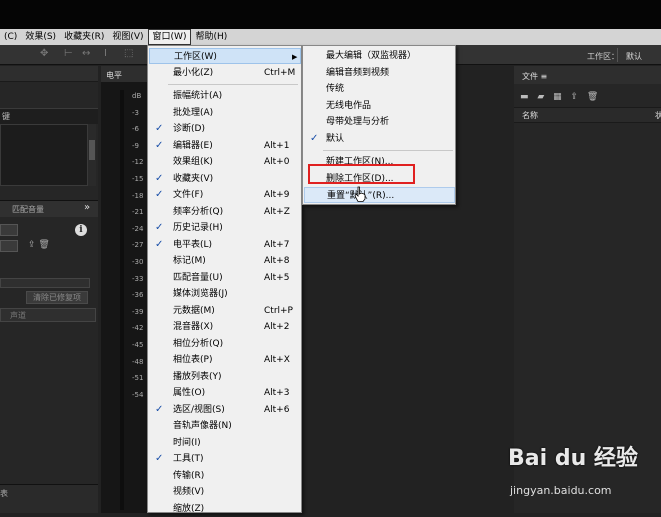  Describe the element at coordinates (379, 73) in the screenshot. I see `workspace-item: 编辑音频到视频` at that location.